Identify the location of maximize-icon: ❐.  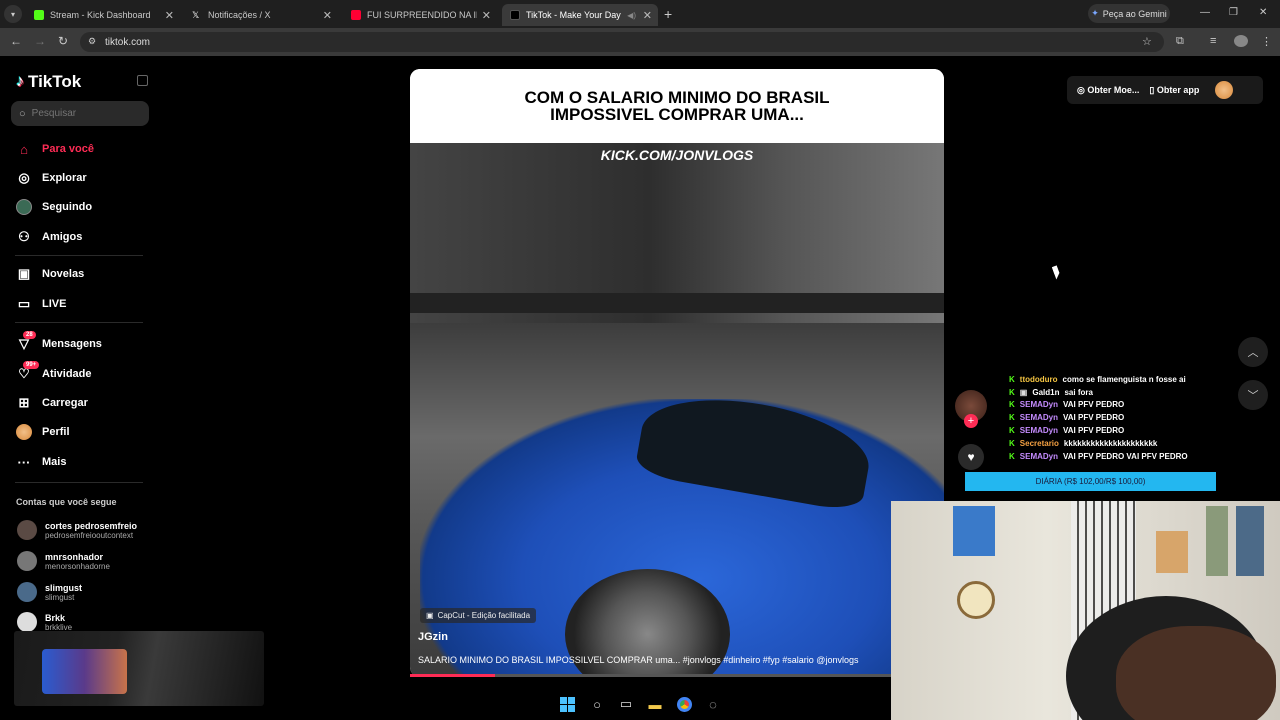
(1233, 12).